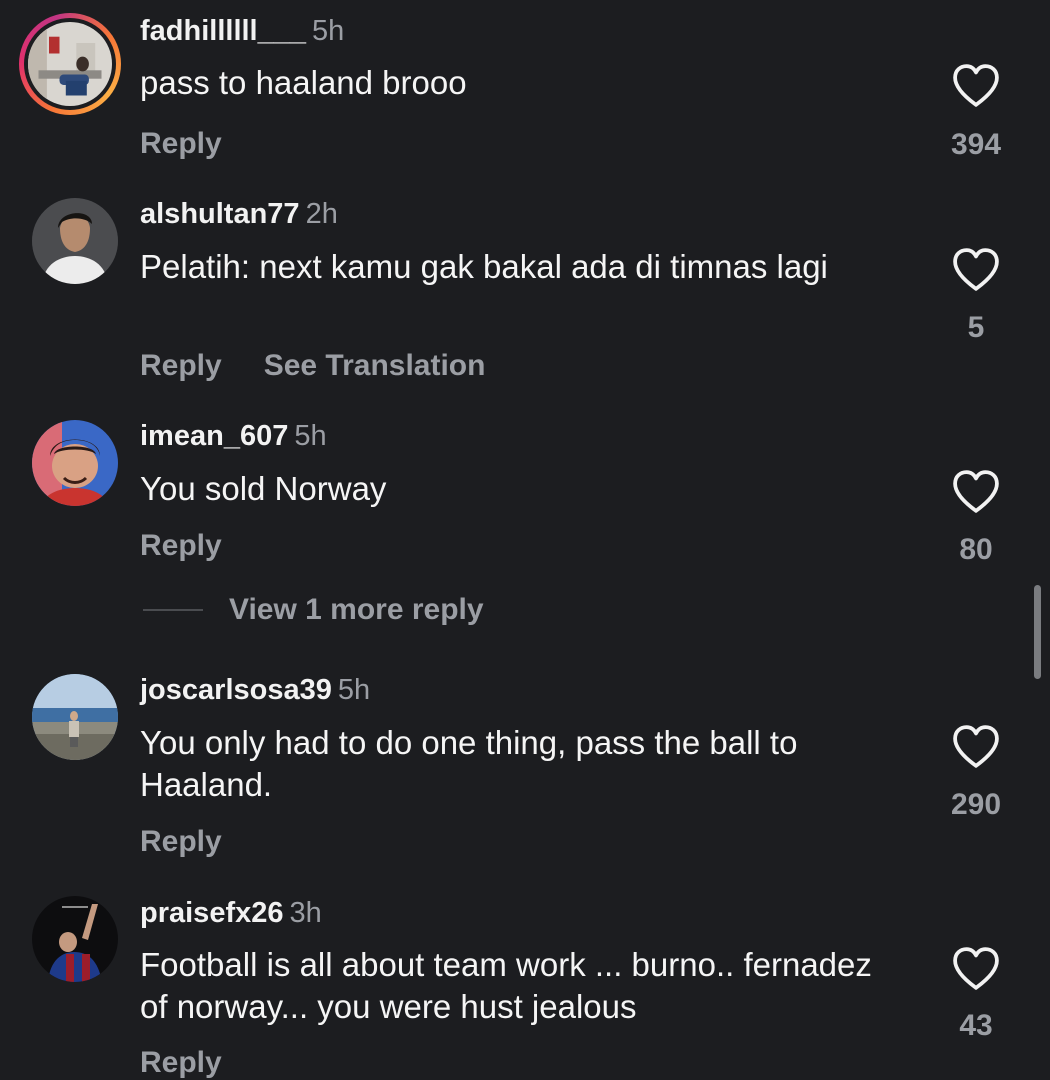 The image size is (1050, 1080). I want to click on comment-text: You sold Norway, so click(263, 488).